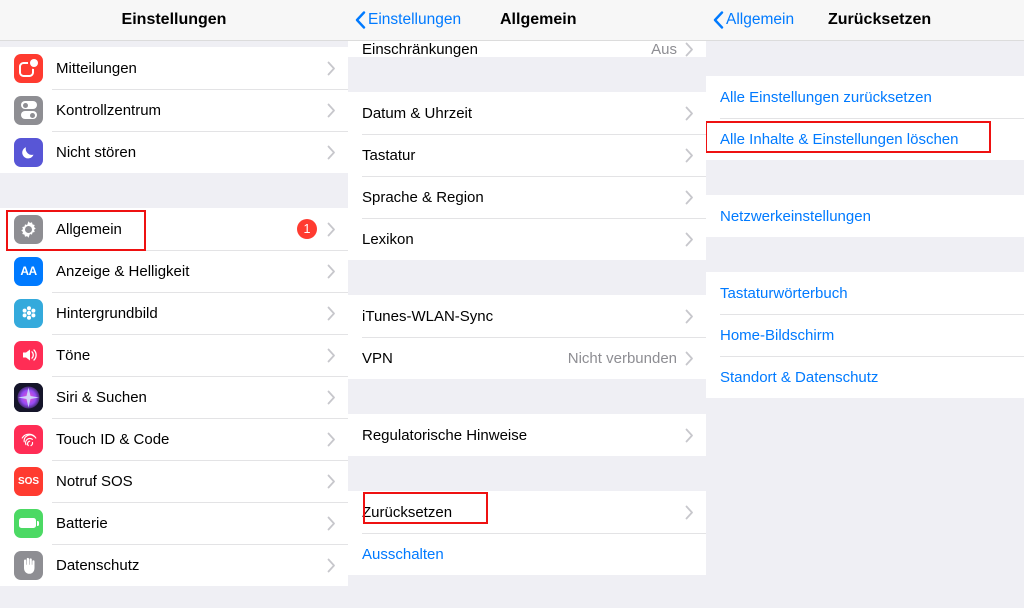 This screenshot has width=1024, height=608. I want to click on list-item-zuruecksetzen: Zurücksetzen, so click(527, 512).